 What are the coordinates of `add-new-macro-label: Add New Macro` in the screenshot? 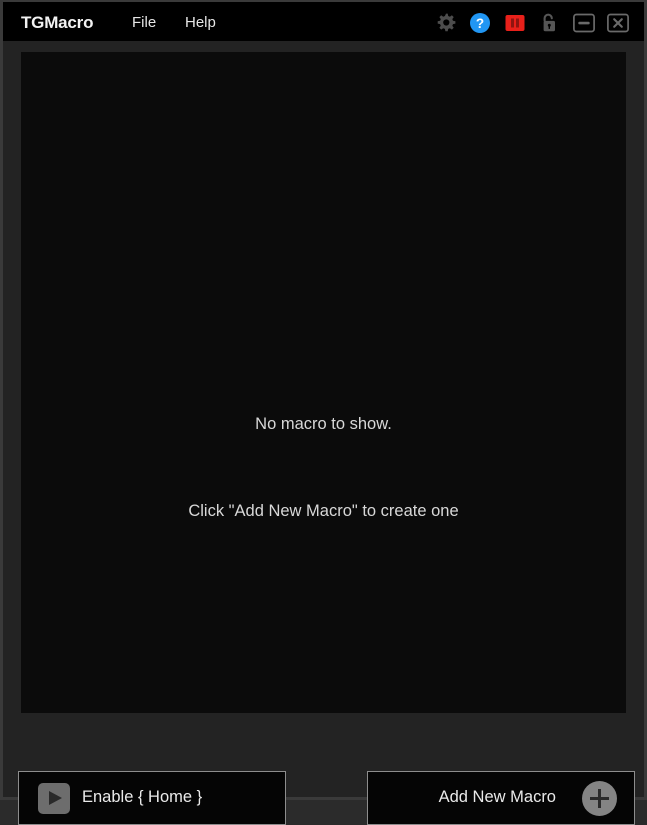 It's located at (497, 797).